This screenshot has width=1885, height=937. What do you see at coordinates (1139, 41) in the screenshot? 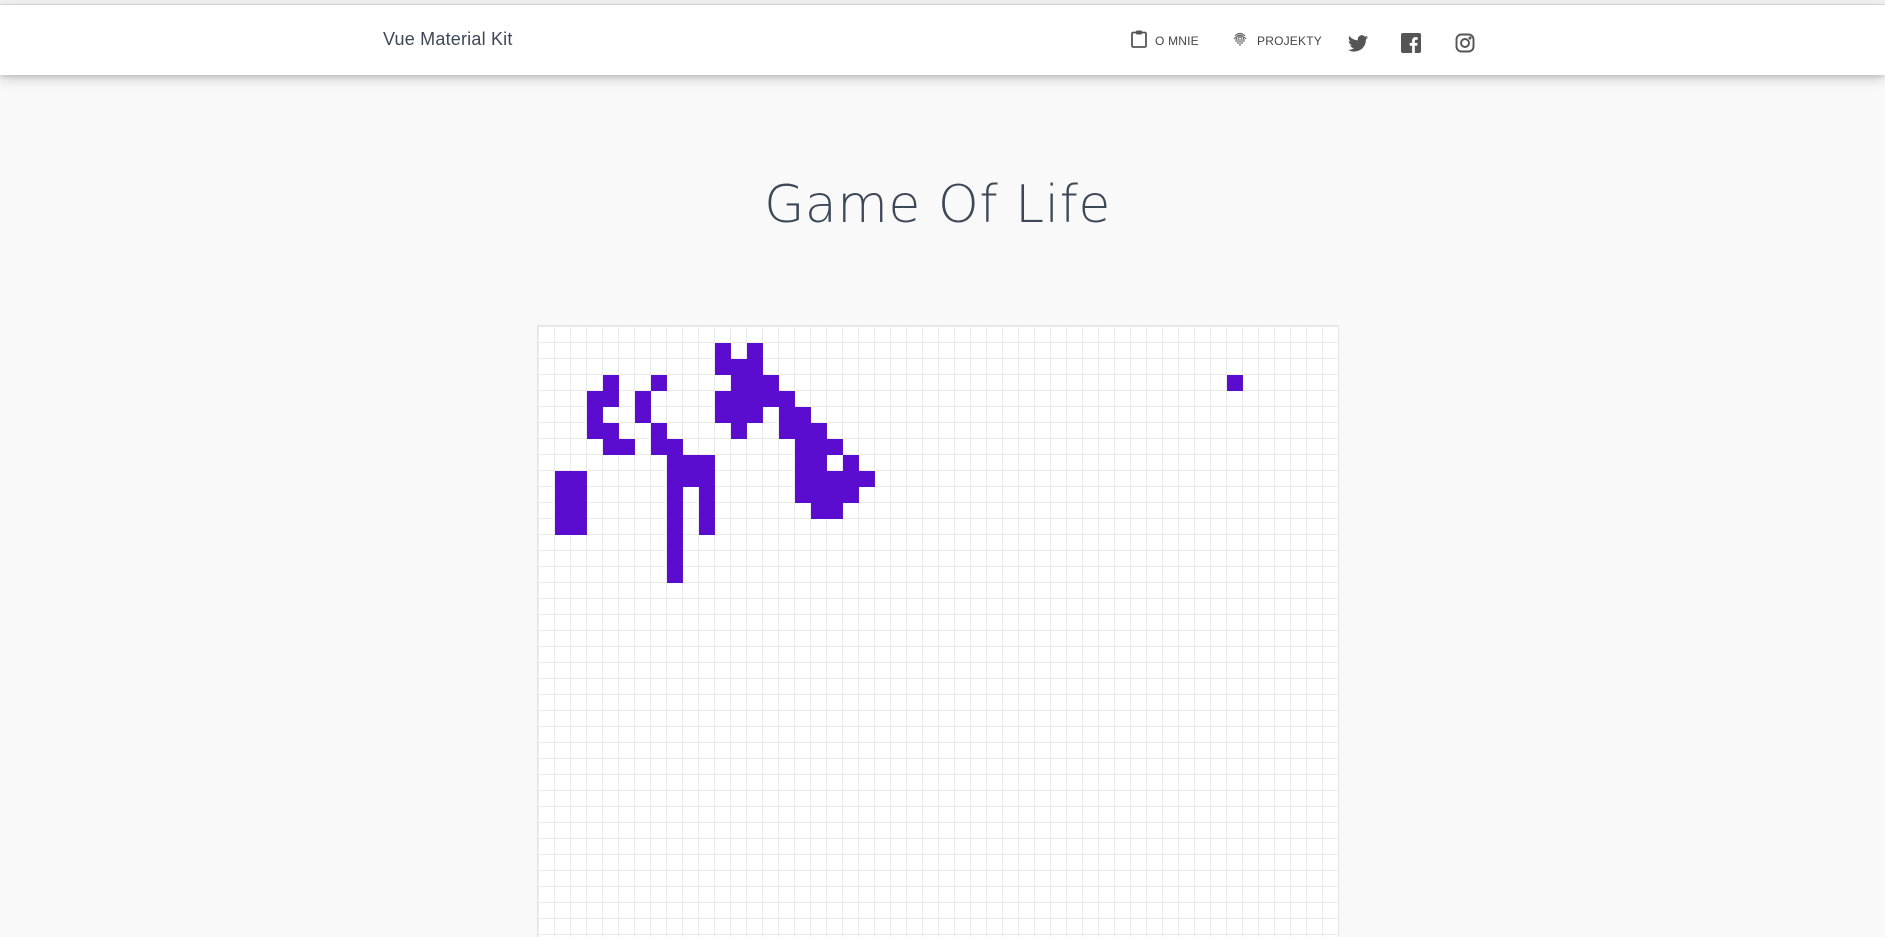
I see `clipboard-icon` at bounding box center [1139, 41].